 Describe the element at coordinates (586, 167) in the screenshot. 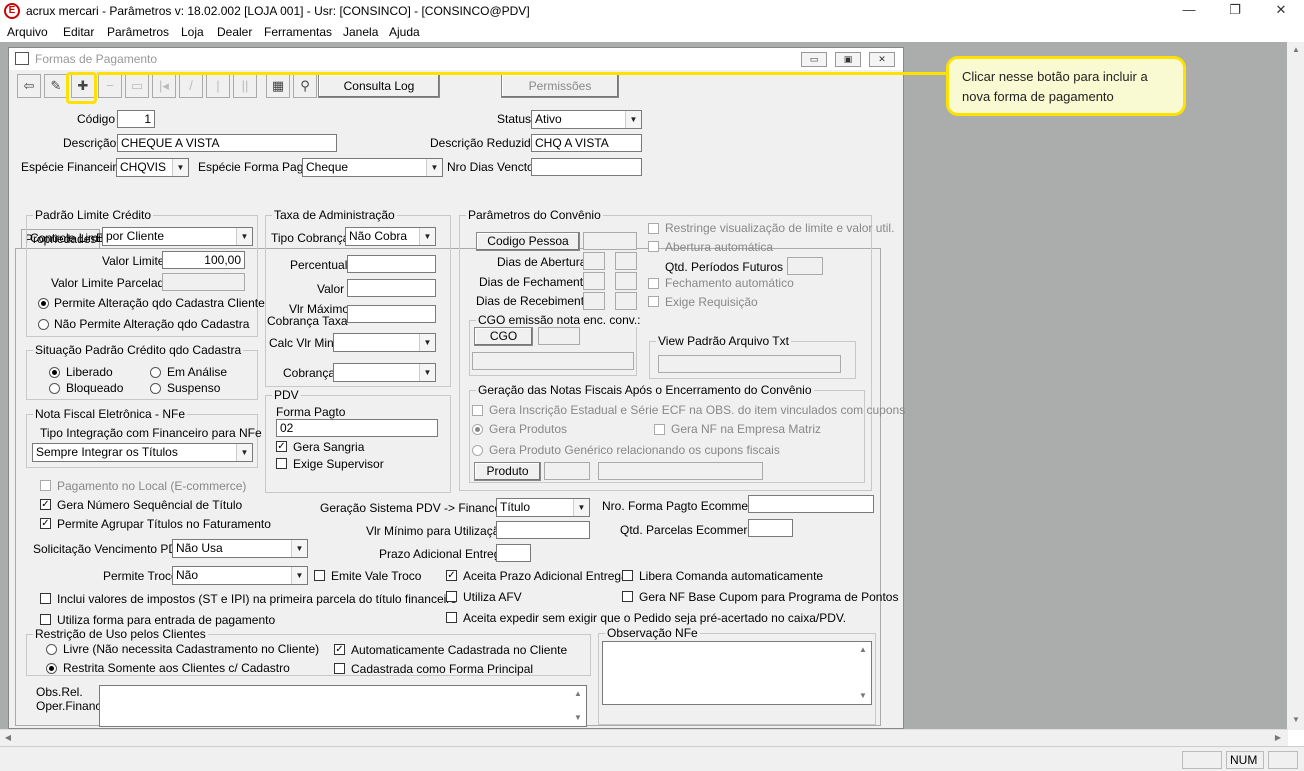

I see `nro-dias-input` at that location.